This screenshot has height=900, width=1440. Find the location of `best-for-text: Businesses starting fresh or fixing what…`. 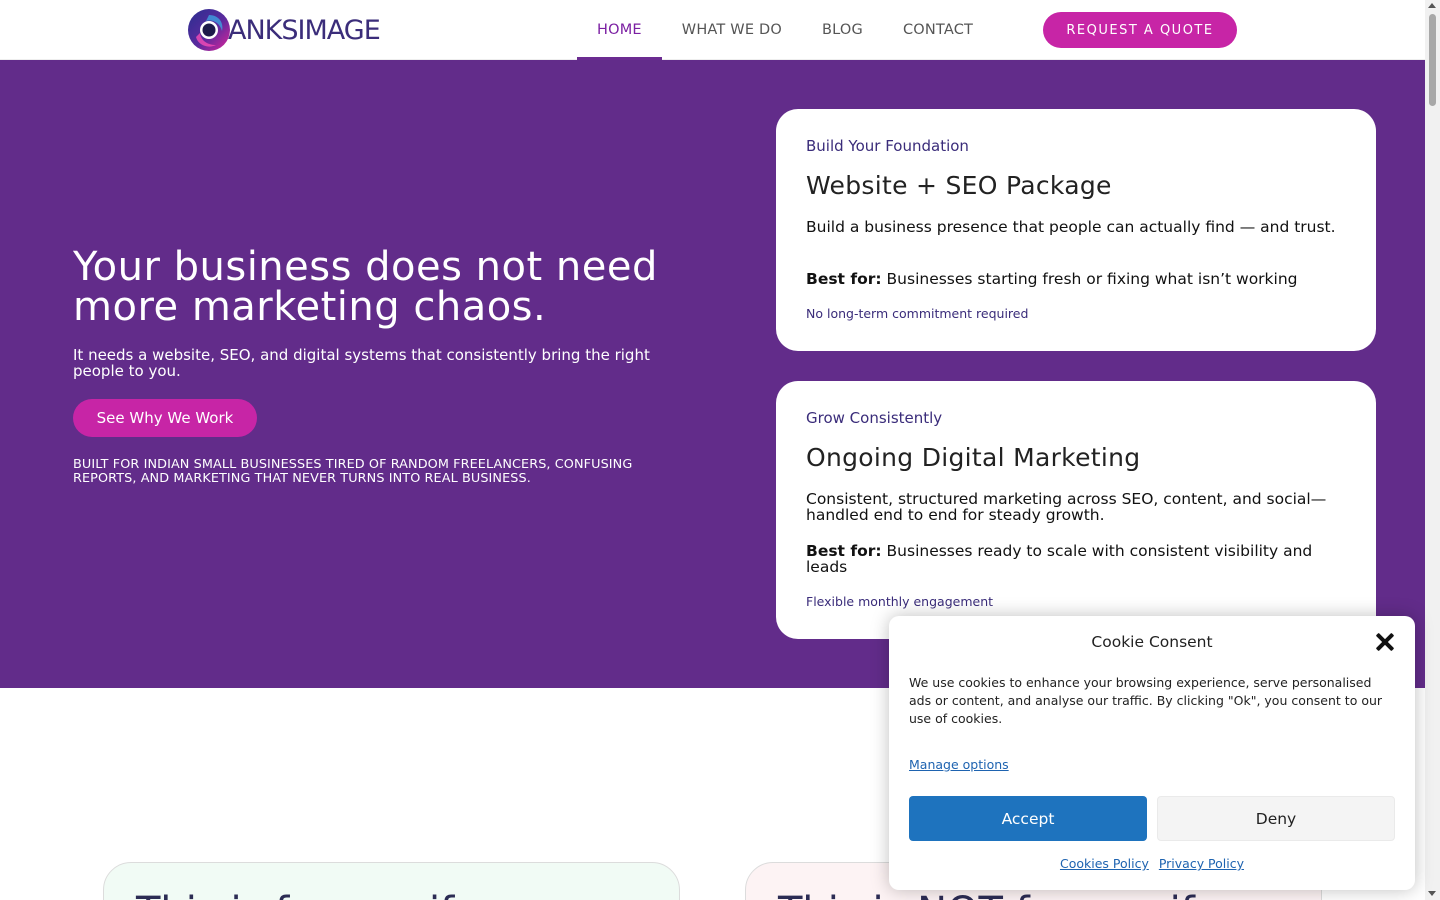

best-for-text: Businesses starting fresh or fixing what… is located at coordinates (1092, 279).